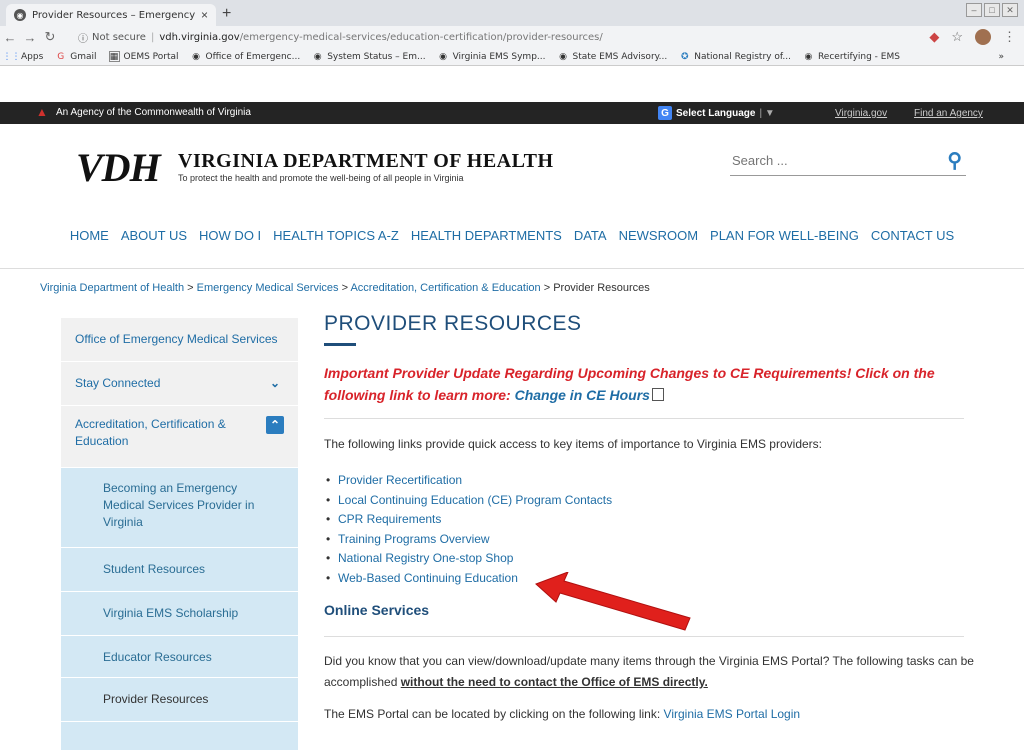 This screenshot has height=751, width=1024. I want to click on nav-contact-us: CONTACT US, so click(912, 240).